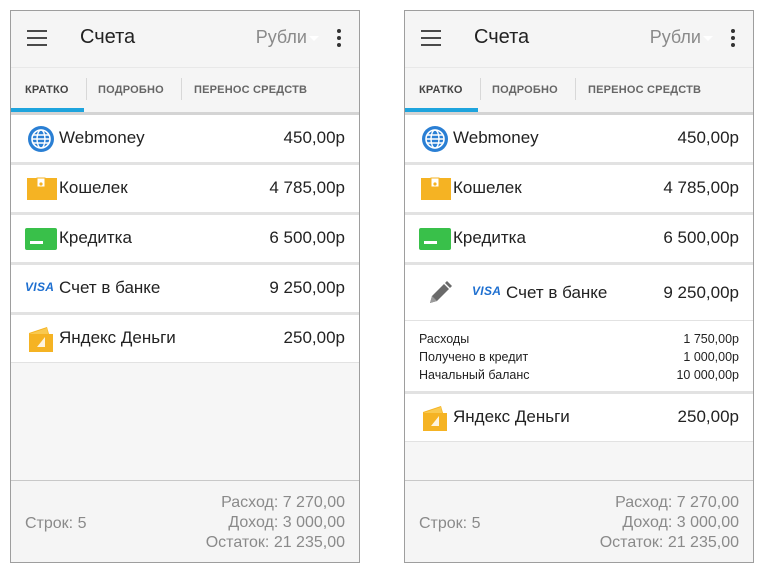  I want to click on account-row-bank: VISA Счет в банке 9 250,00р, so click(185, 290).